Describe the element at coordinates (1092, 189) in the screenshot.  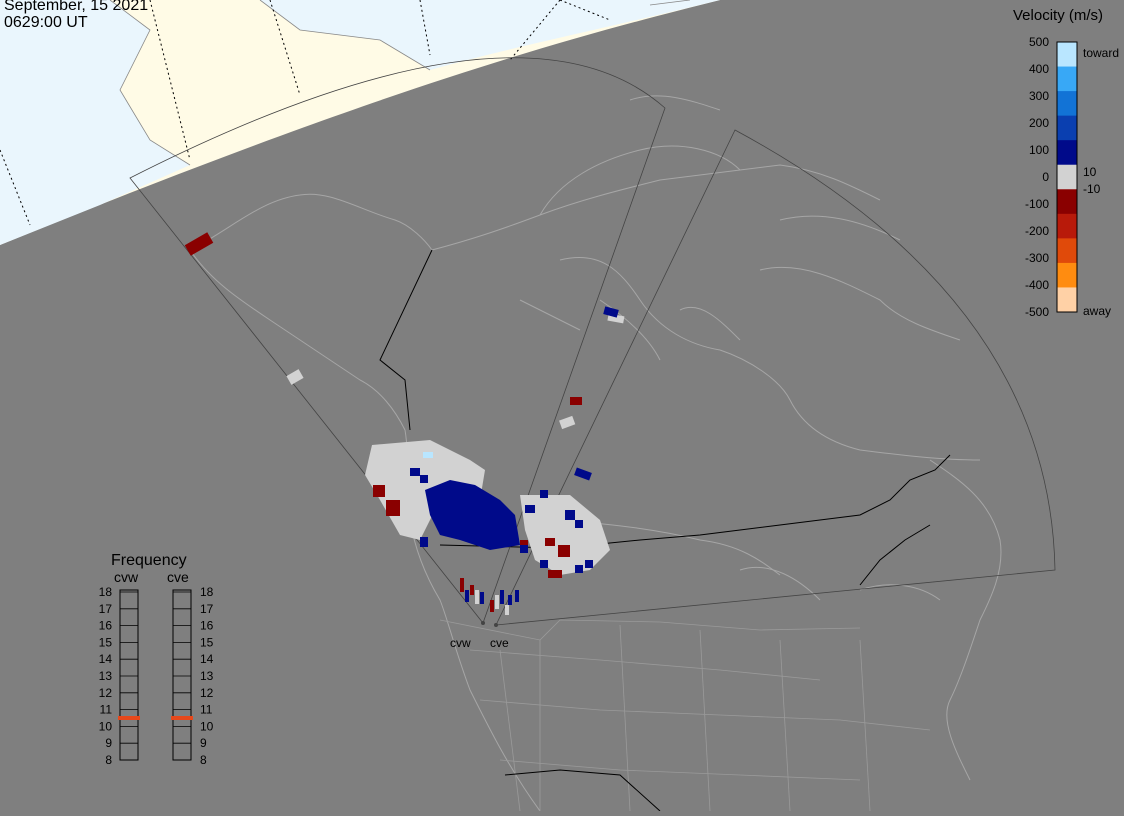
I see `velocity-label-minus10: -10` at that location.